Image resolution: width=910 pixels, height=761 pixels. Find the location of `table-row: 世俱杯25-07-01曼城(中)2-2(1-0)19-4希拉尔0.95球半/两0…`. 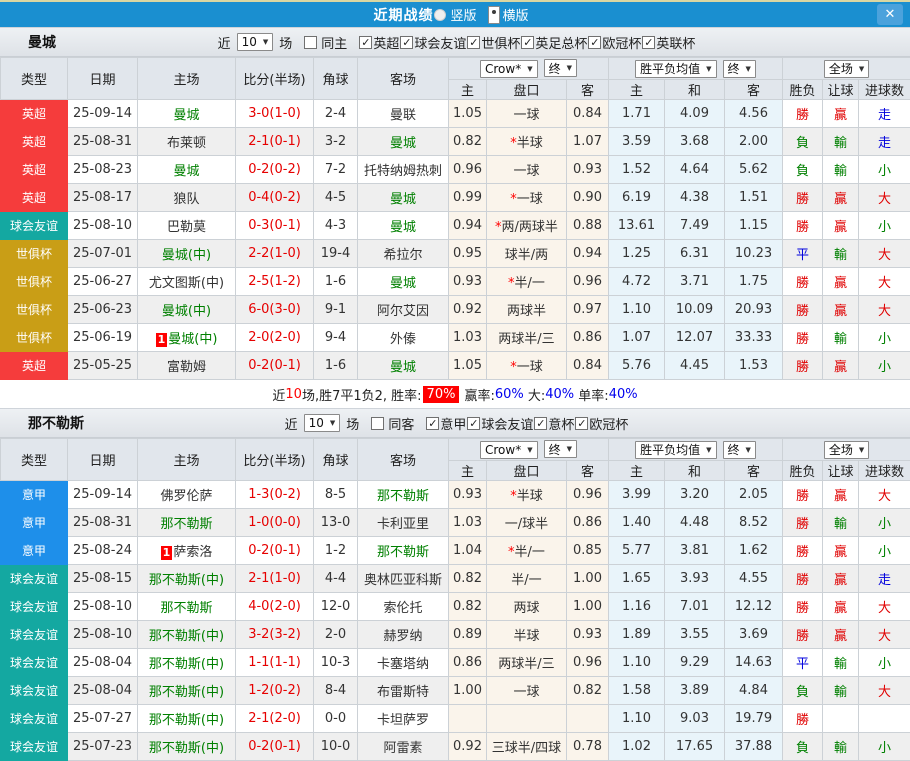

table-row: 世俱杯25-07-01曼城(中)2-2(1-0)19-4希拉尔0.95球半/两0… is located at coordinates (455, 254).